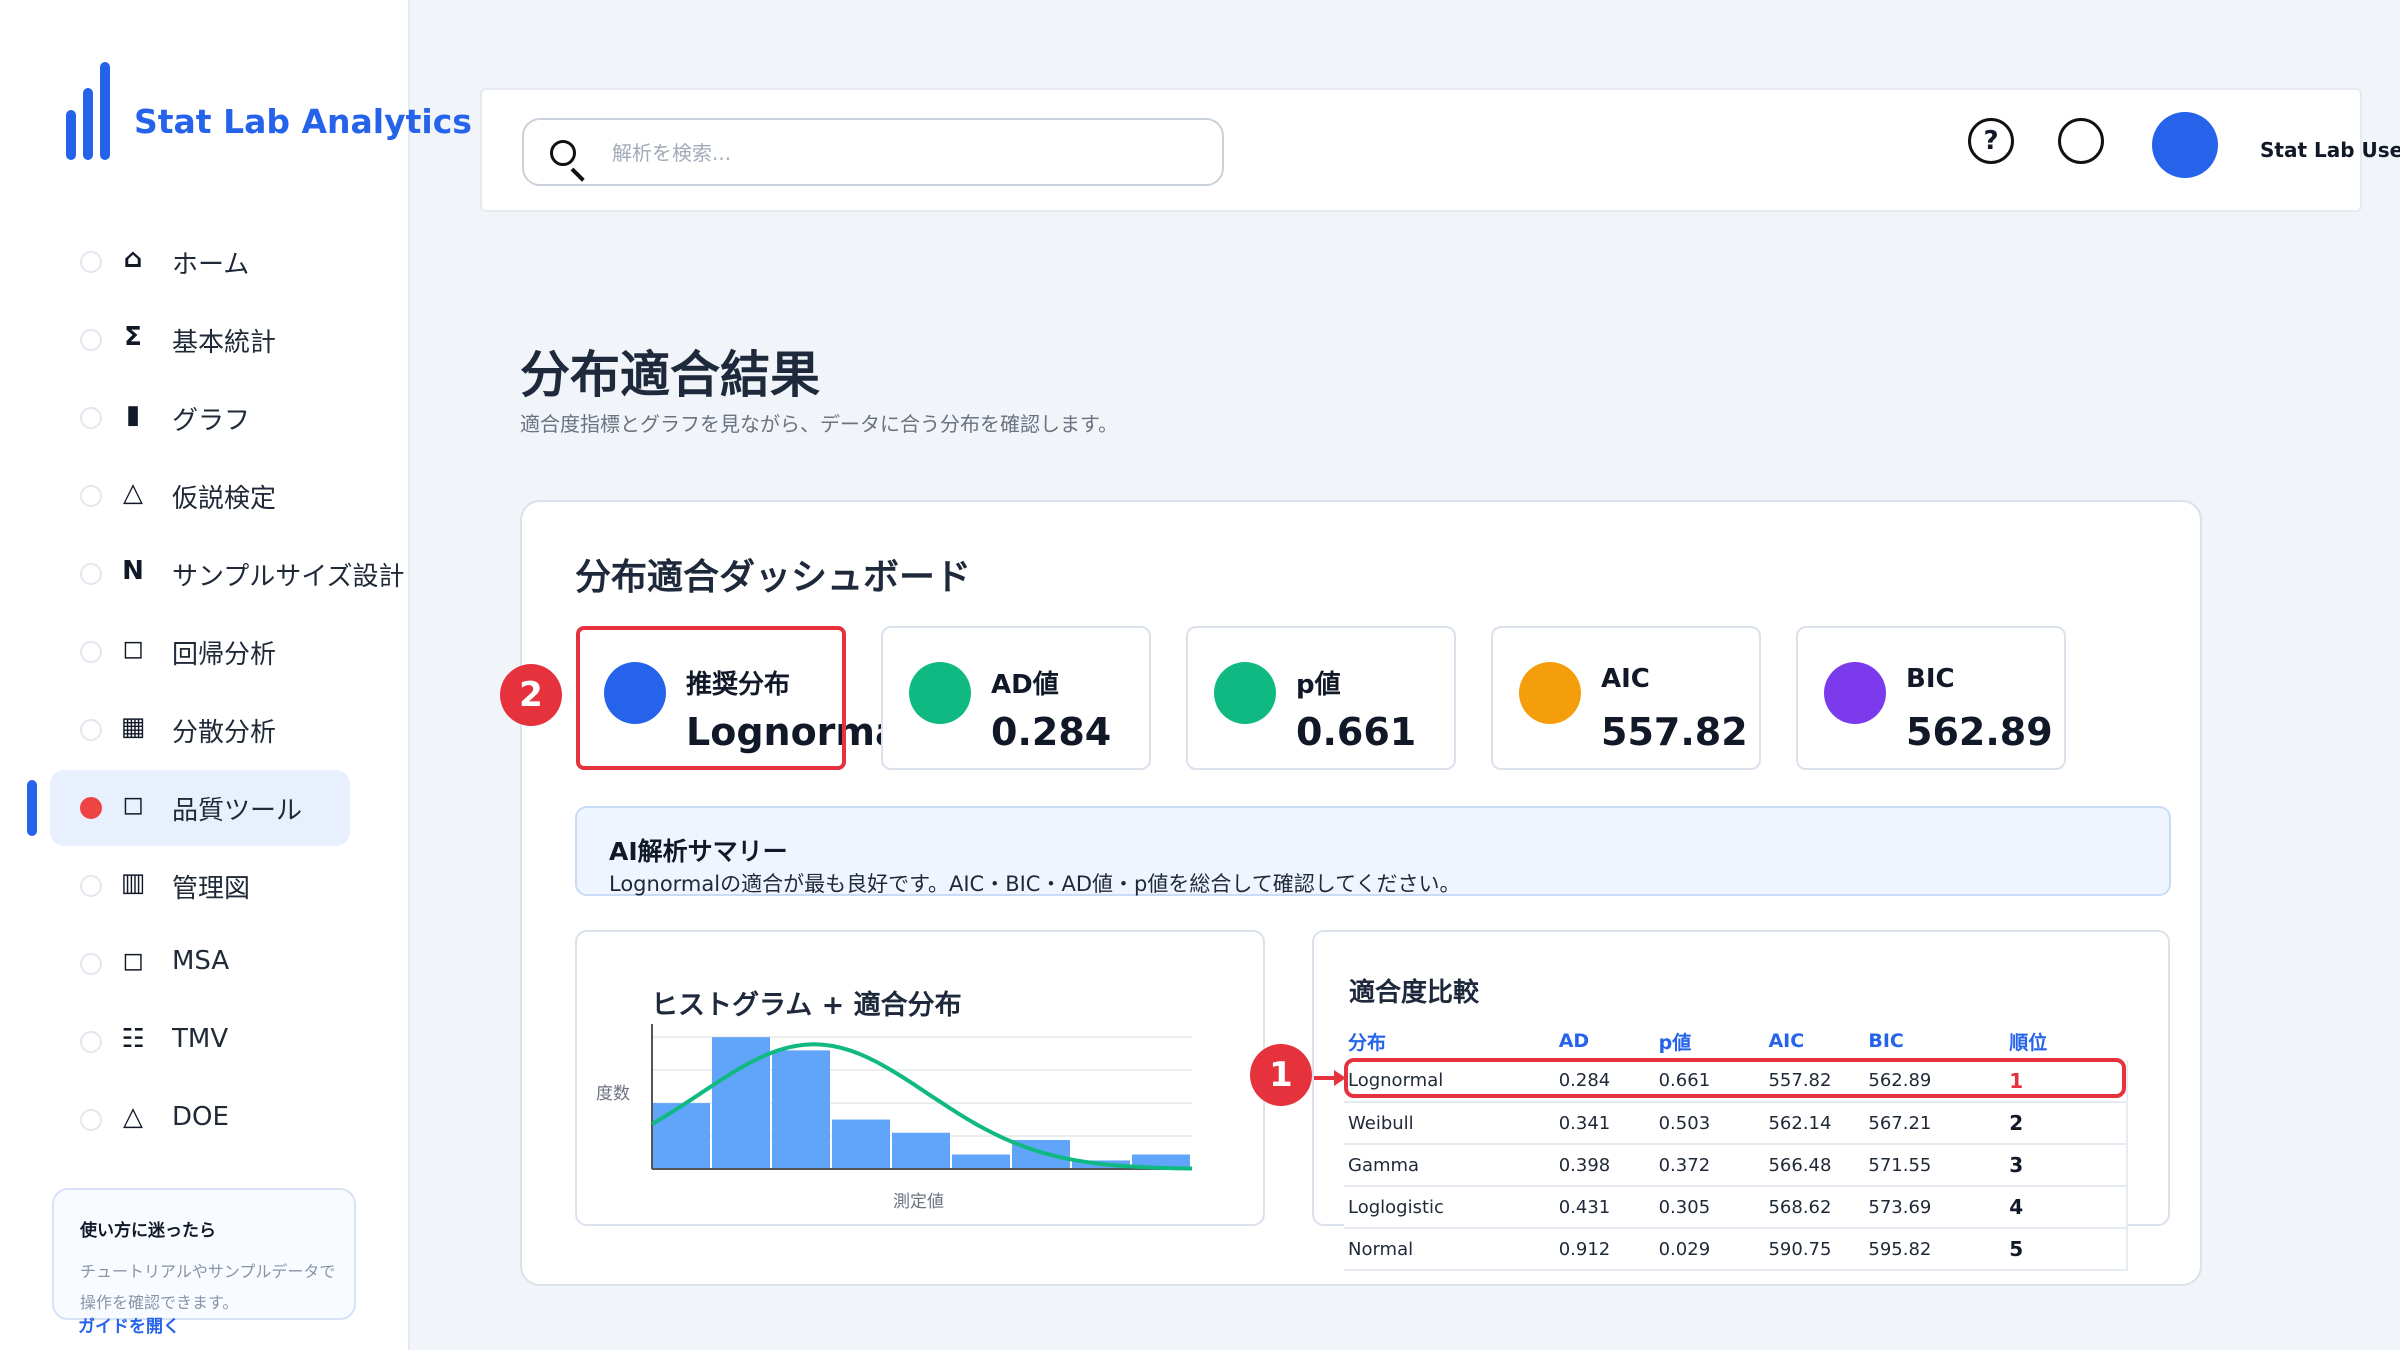 The height and width of the screenshot is (1350, 2400). I want to click on table-row: Gamma 0.398 0.372 566.48 571.55 3, so click(1736, 1165).